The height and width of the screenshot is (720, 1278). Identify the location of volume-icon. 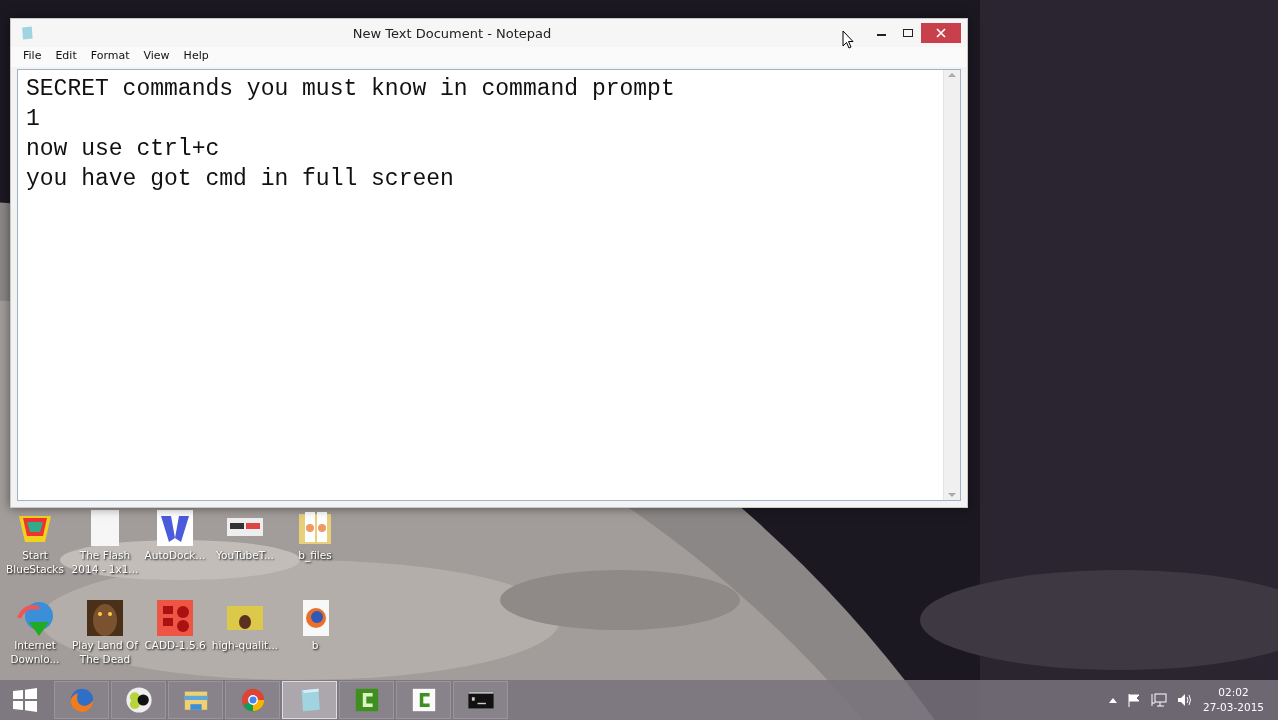
(1184, 700).